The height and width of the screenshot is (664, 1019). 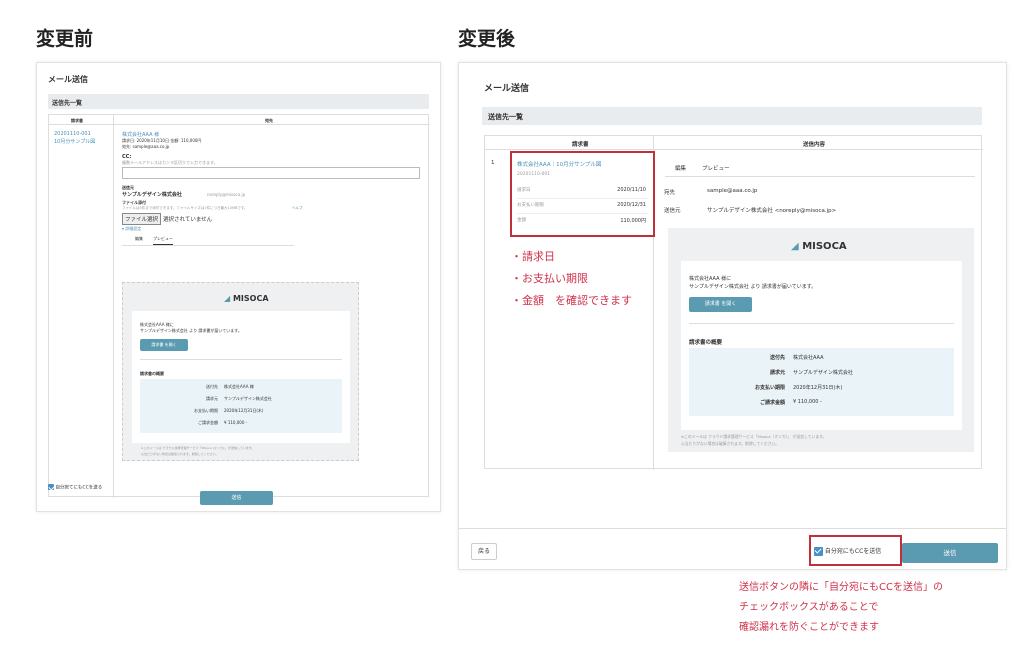 I want to click on field-key: 金額, so click(x=521, y=220).